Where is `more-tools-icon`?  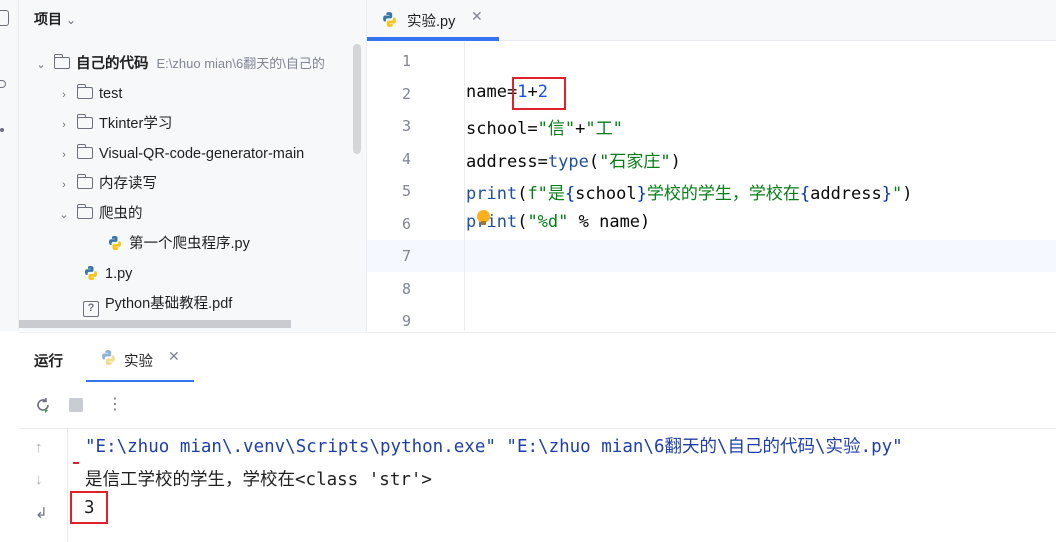
more-tools-icon is located at coordinates (2, 130).